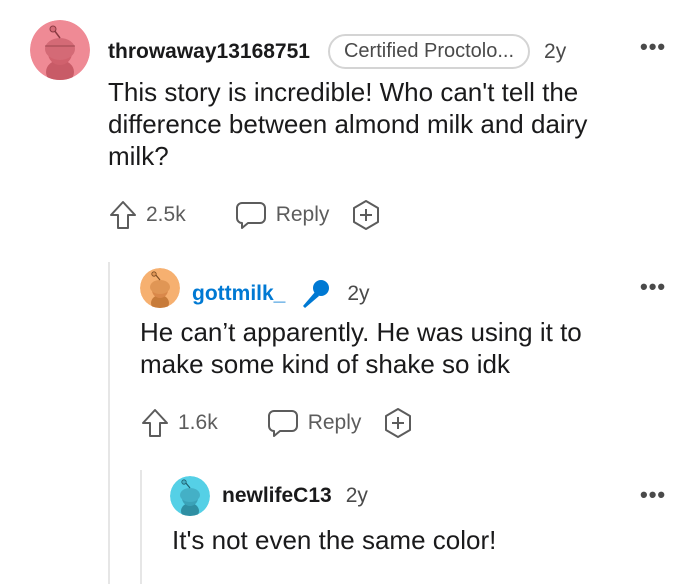 The width and height of the screenshot is (700, 584). I want to click on microphone-icon, so click(316, 294).